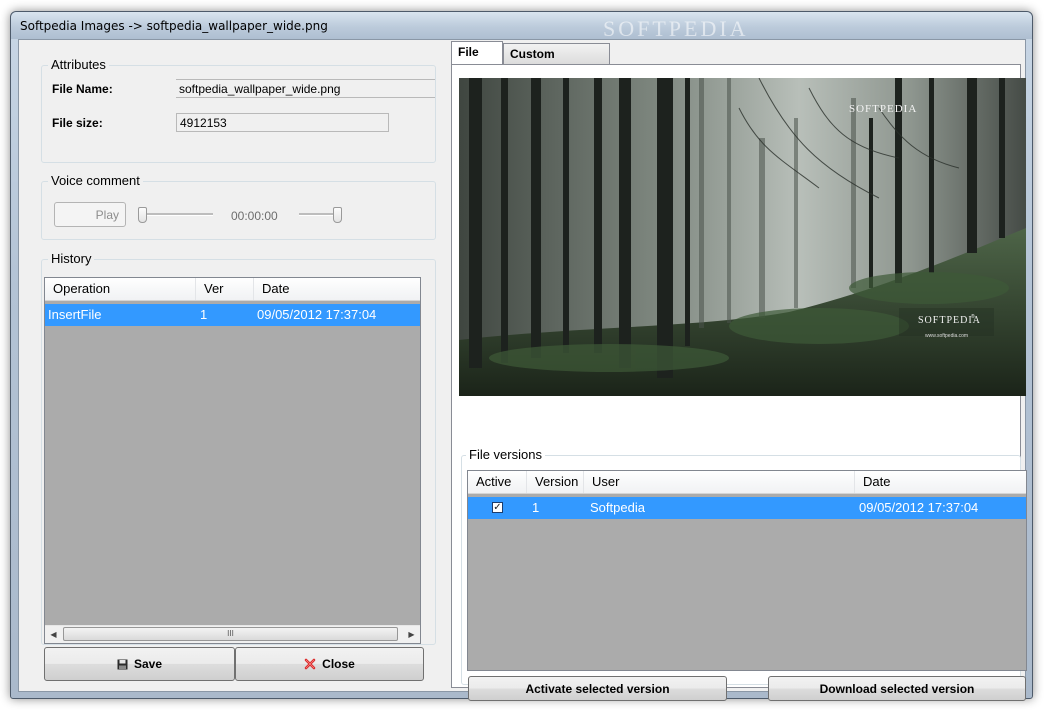  I want to click on history-col-date: Date, so click(337, 289).